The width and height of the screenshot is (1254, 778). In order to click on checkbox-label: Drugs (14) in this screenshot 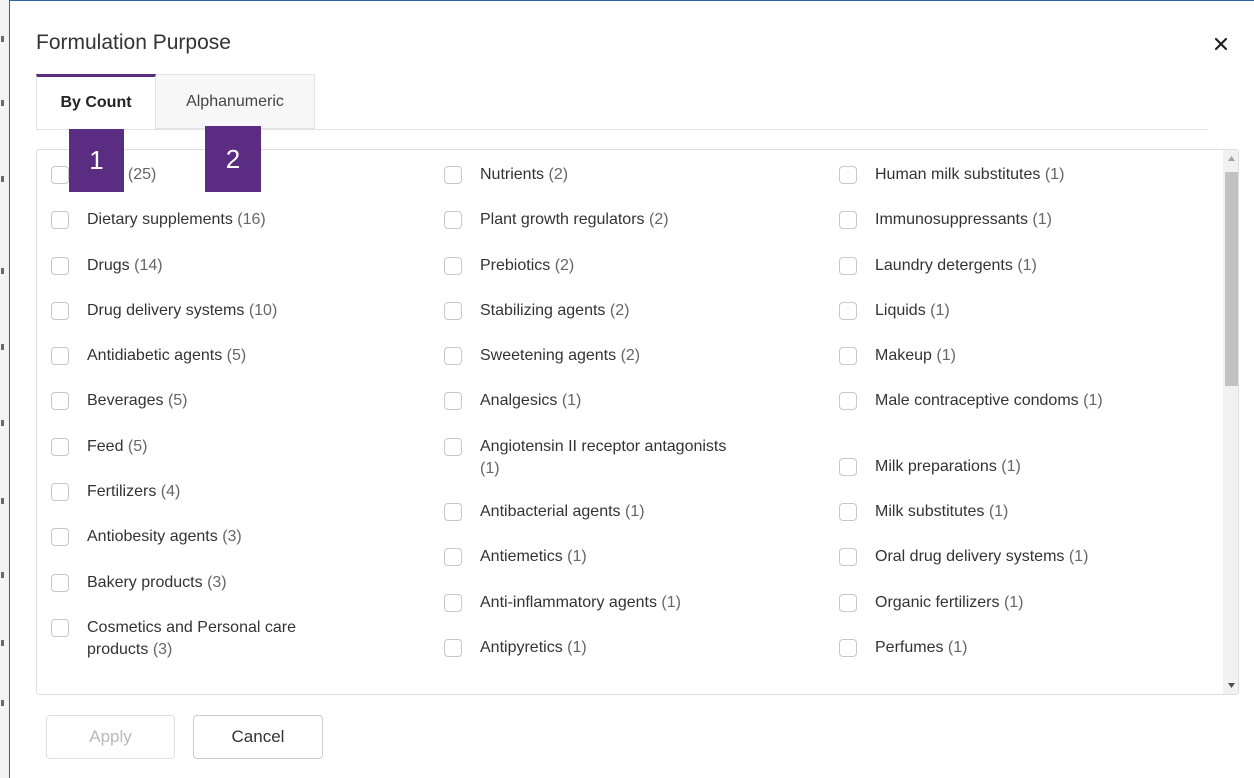, I will do `click(125, 266)`.